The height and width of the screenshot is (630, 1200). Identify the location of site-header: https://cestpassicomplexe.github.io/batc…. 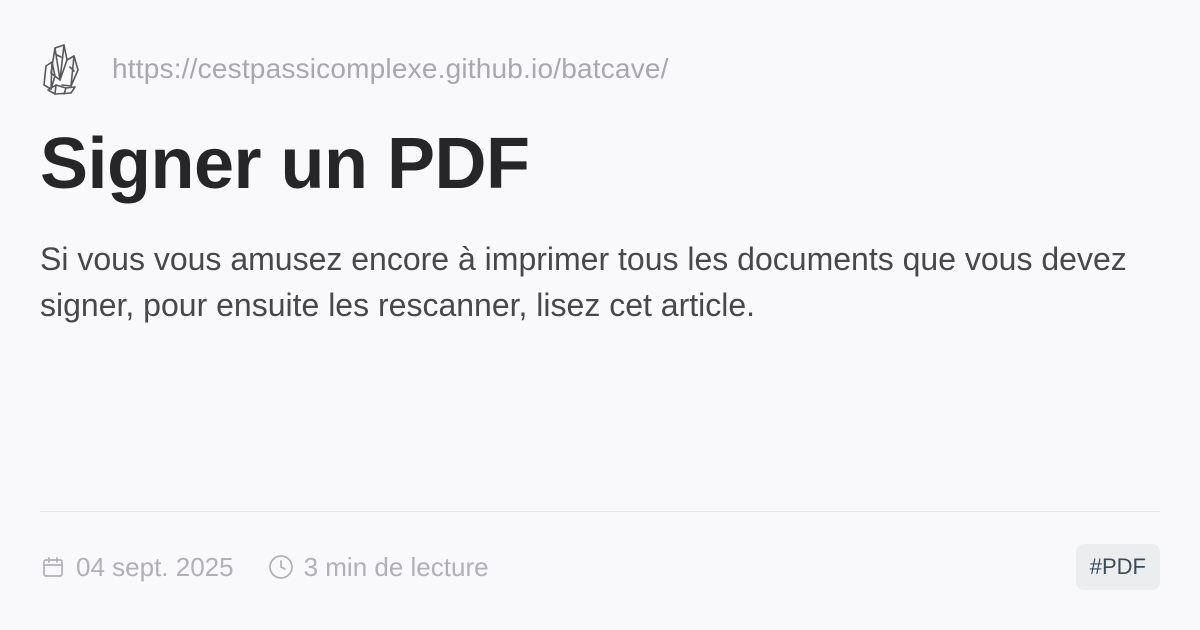
(354, 69).